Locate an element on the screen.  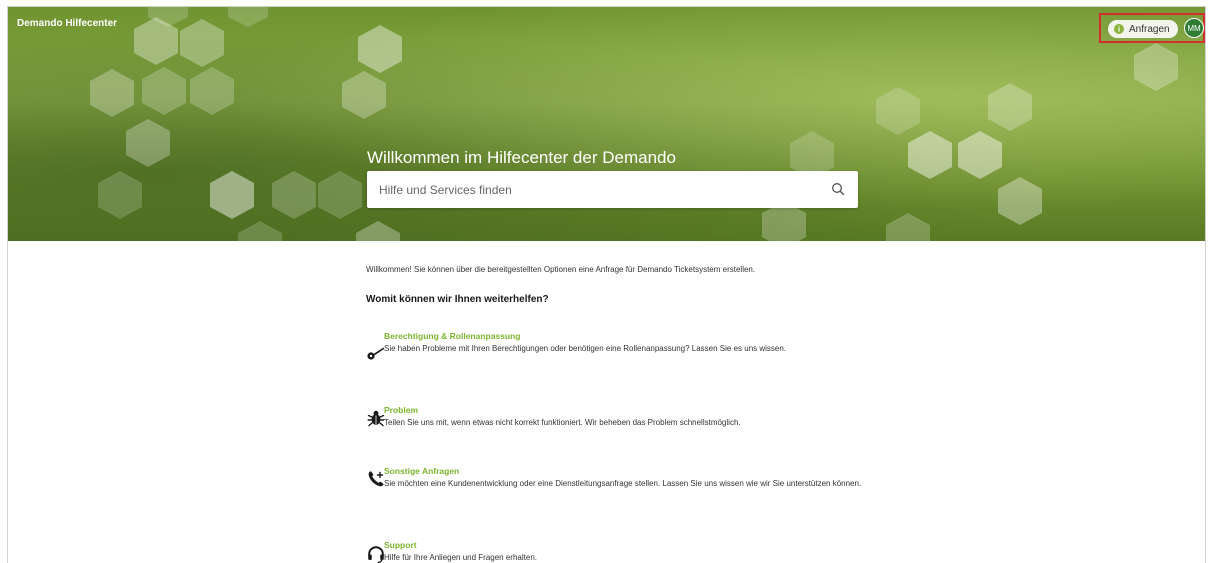
top-actions-highlight: Anfragen MM is located at coordinates (1152, 28).